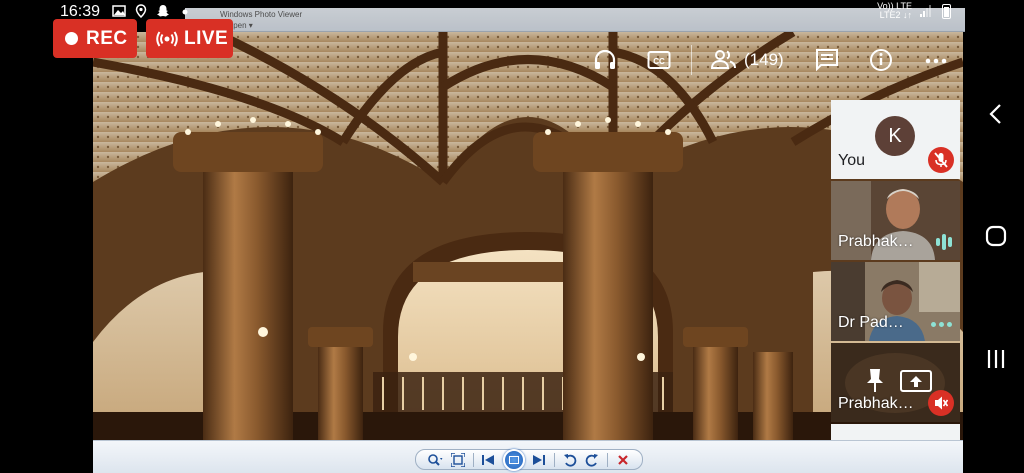  I want to click on headphones-icon, so click(605, 59).